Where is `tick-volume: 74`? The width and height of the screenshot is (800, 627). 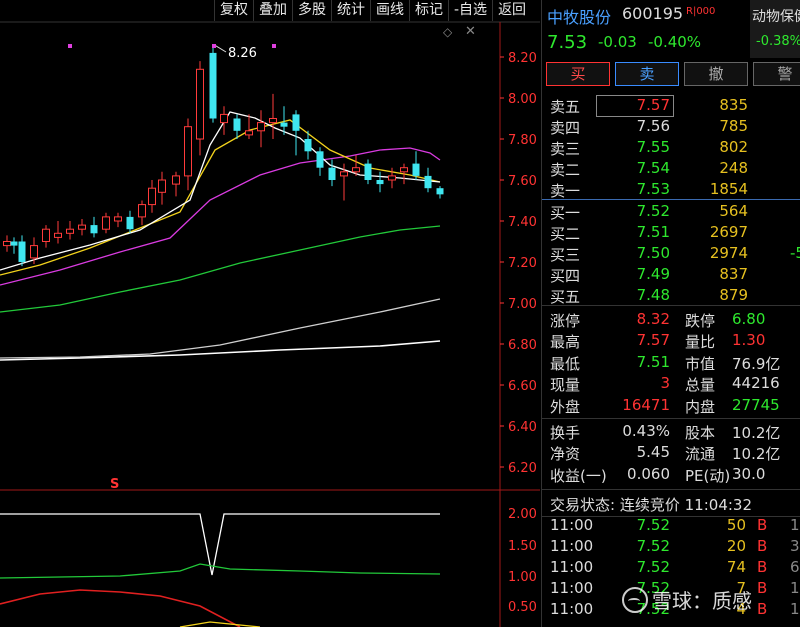
tick-volume: 74 is located at coordinates (736, 567).